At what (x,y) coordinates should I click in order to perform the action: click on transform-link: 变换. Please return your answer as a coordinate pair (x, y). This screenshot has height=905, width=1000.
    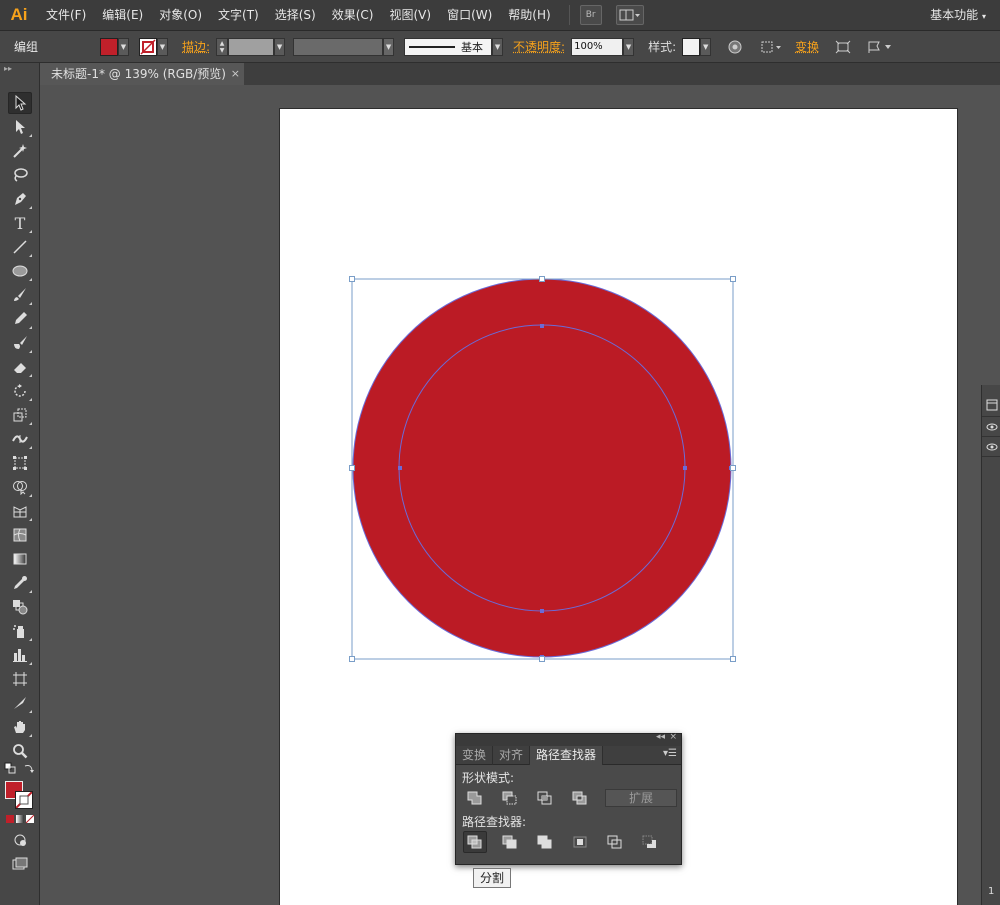
    Looking at the image, I should click on (807, 46).